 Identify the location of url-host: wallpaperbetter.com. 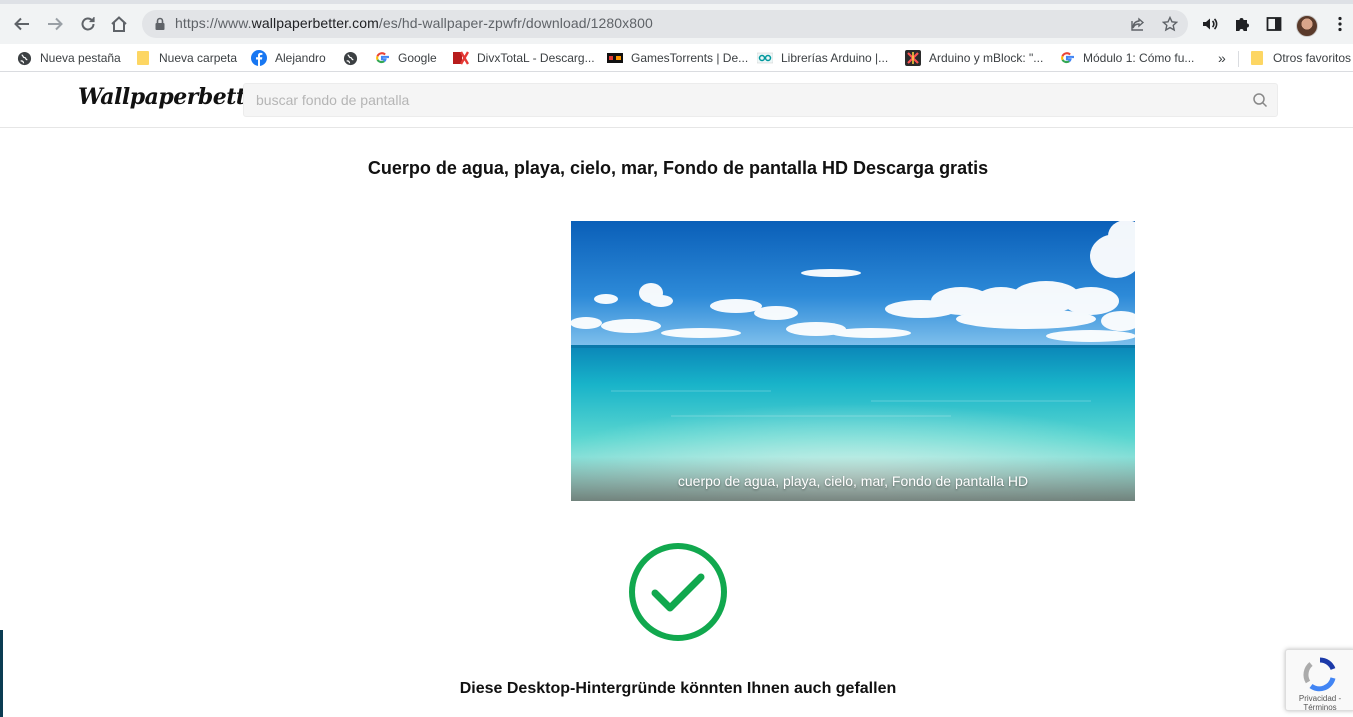
(315, 23).